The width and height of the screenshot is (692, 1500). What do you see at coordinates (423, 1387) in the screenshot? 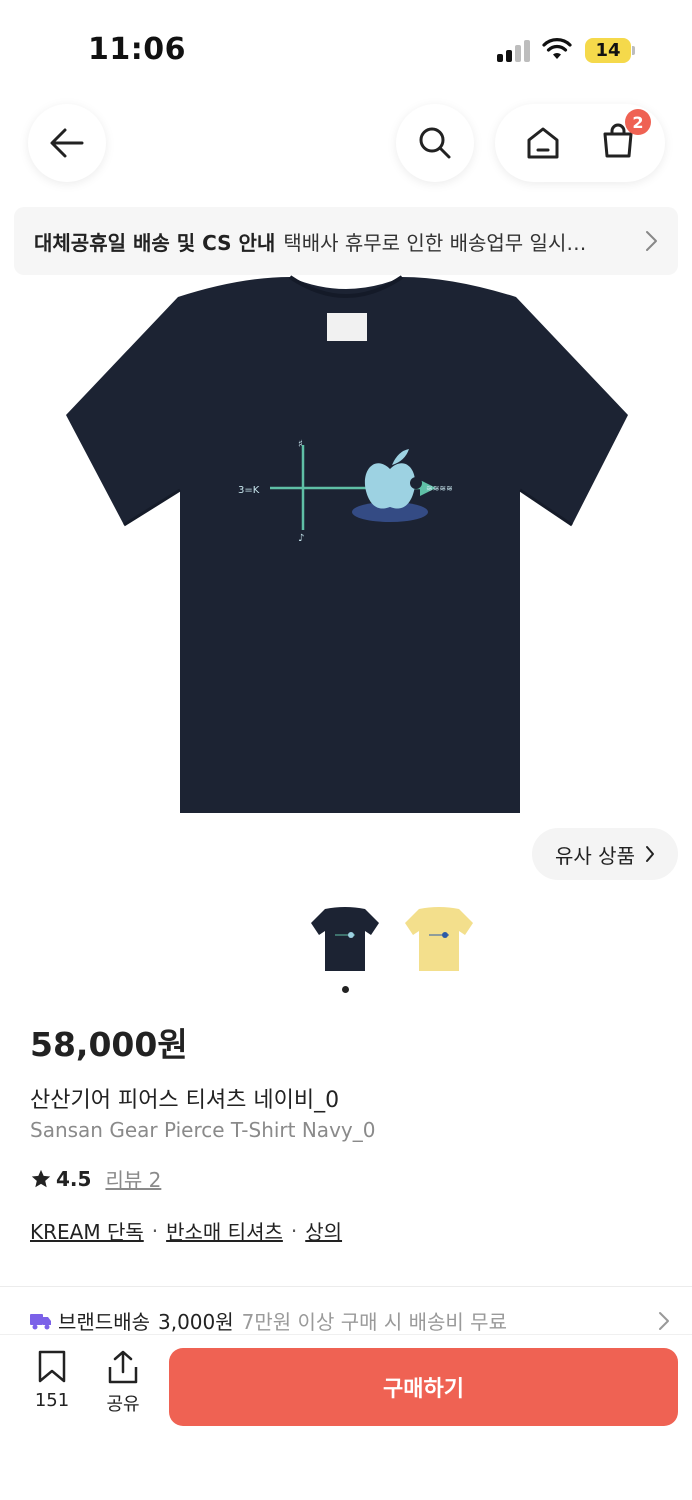
I see `buy-button: 구매하기` at bounding box center [423, 1387].